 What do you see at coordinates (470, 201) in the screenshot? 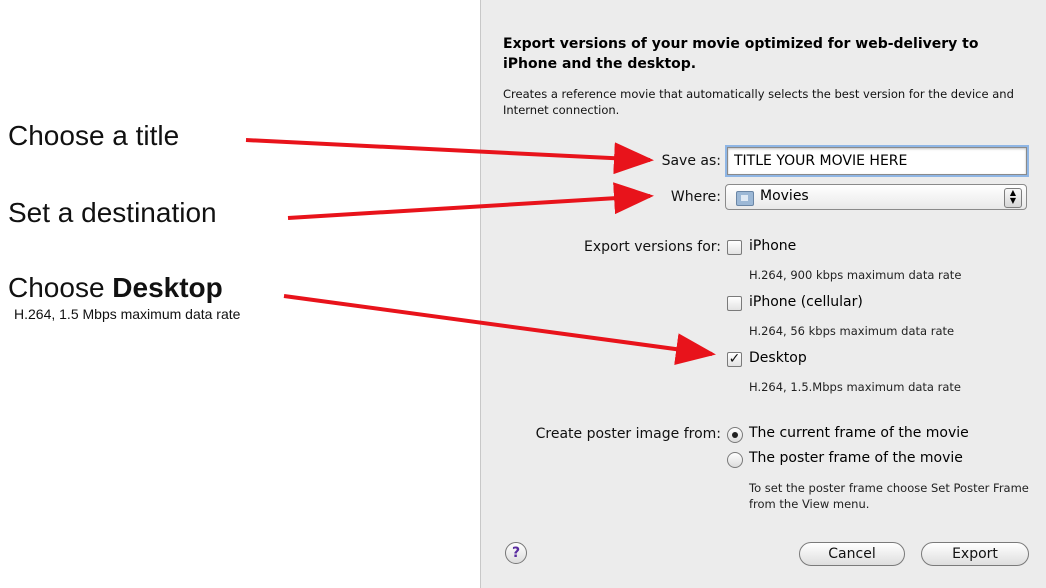
I see `arrow-to-where` at bounding box center [470, 201].